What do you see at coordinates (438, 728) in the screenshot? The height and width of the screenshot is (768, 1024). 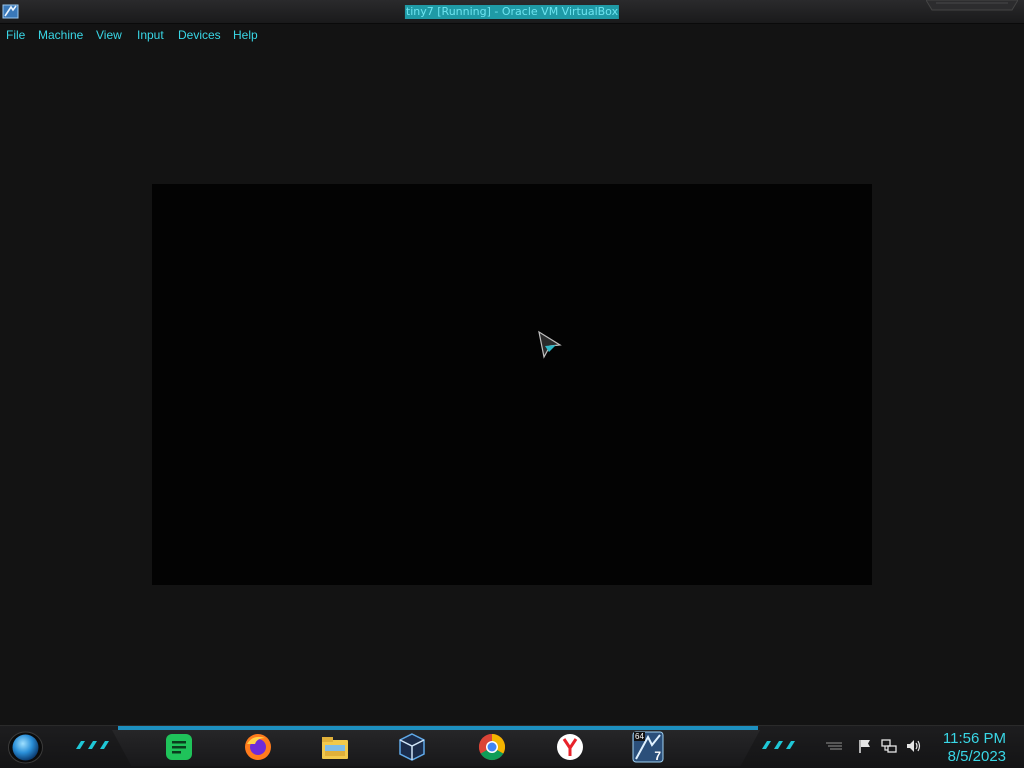 I see `taskbar-glow` at bounding box center [438, 728].